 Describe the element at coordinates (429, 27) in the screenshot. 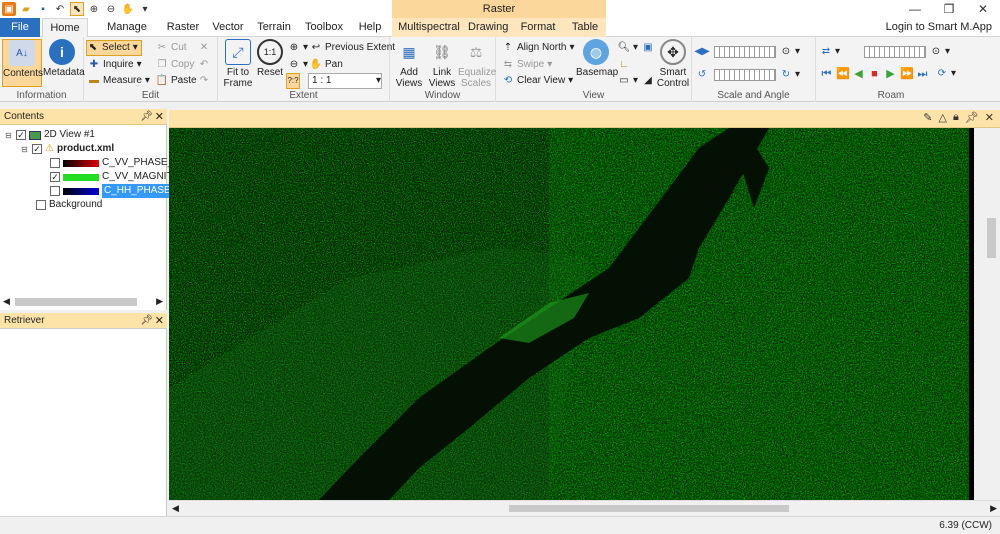

I see `tab-multispectral: Multispectral` at that location.